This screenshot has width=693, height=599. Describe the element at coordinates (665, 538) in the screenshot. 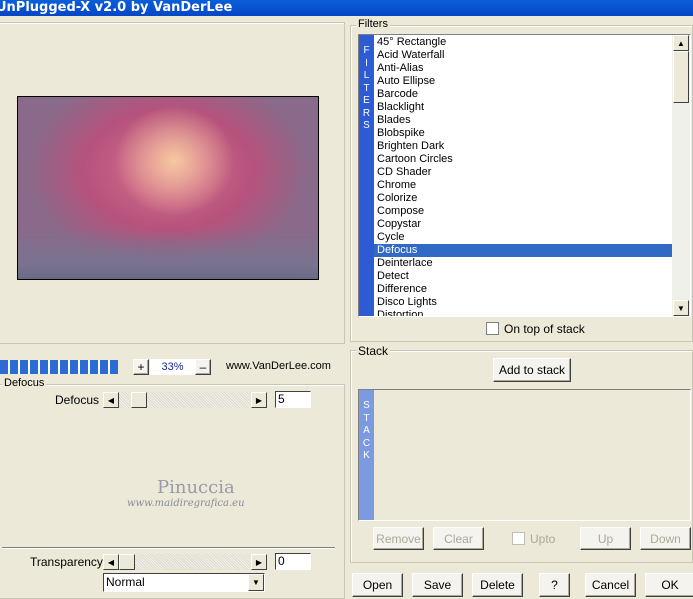

I see `down-button: Down` at that location.